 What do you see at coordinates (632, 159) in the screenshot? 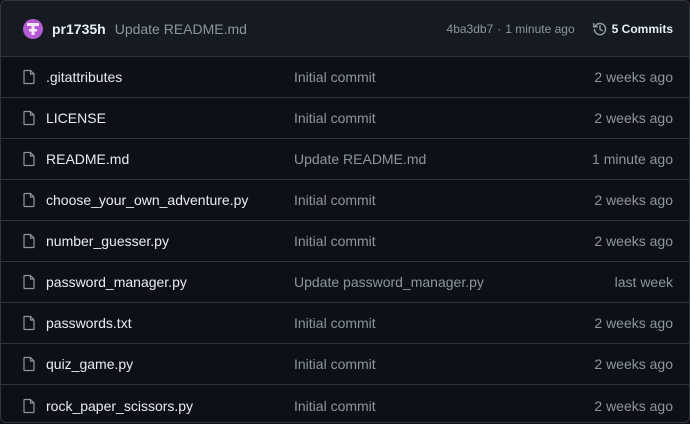
I see `file-commit-time: 1 minute ago` at bounding box center [632, 159].